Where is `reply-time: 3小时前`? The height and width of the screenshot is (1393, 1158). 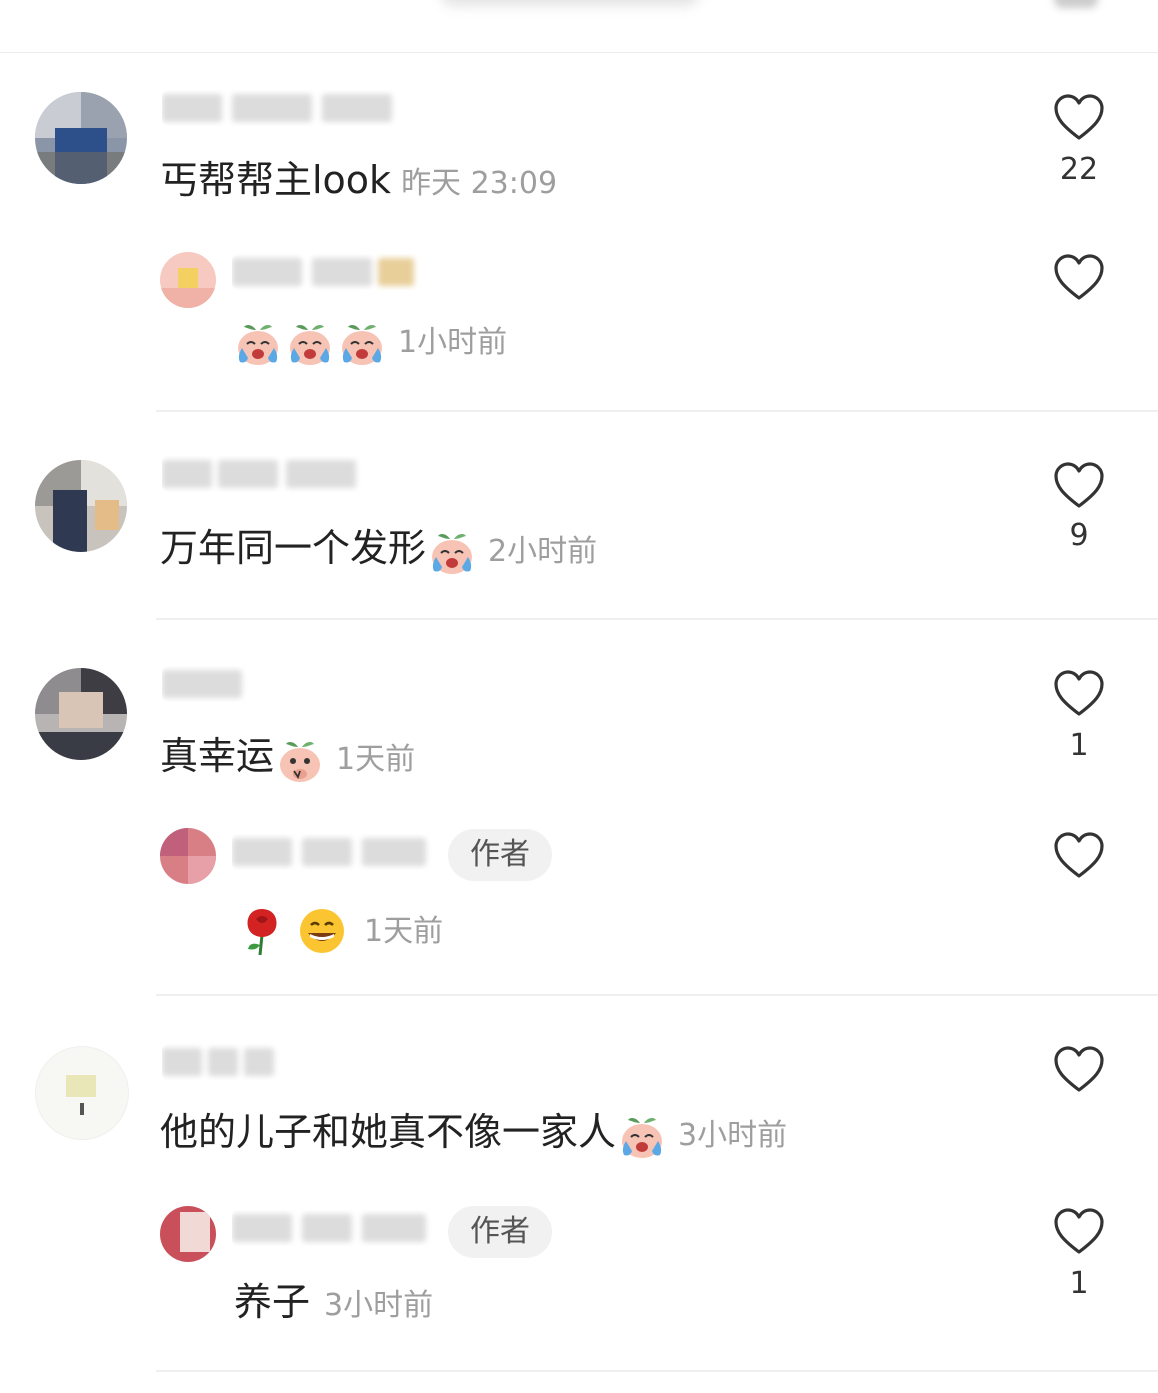
reply-time: 3小时前 is located at coordinates (379, 1305).